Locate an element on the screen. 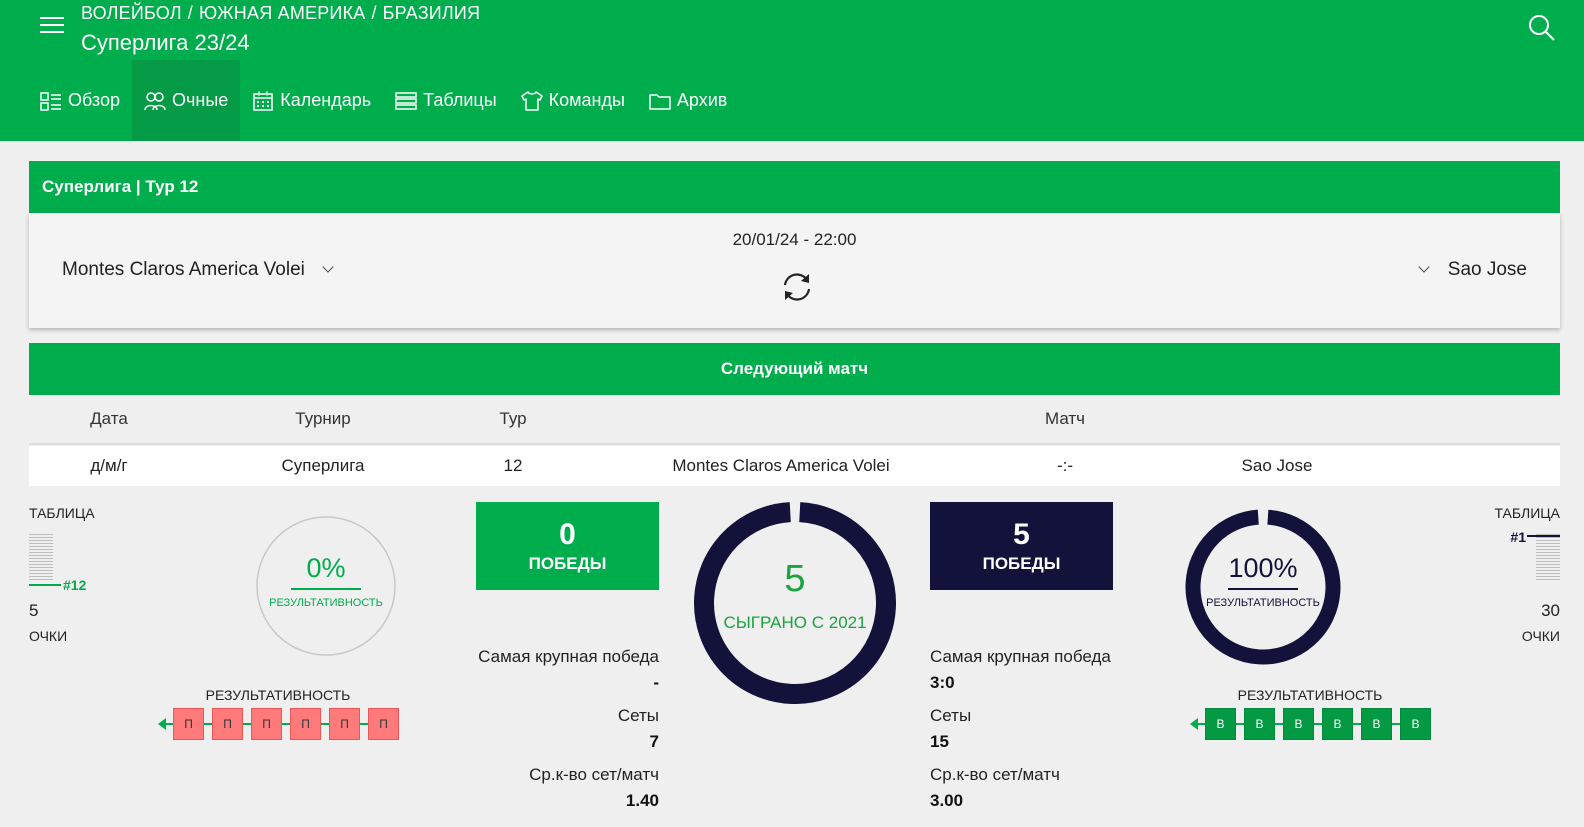 This screenshot has height=827, width=1584. match-panel-heading: Суперлига | Тур 12 is located at coordinates (794, 187).